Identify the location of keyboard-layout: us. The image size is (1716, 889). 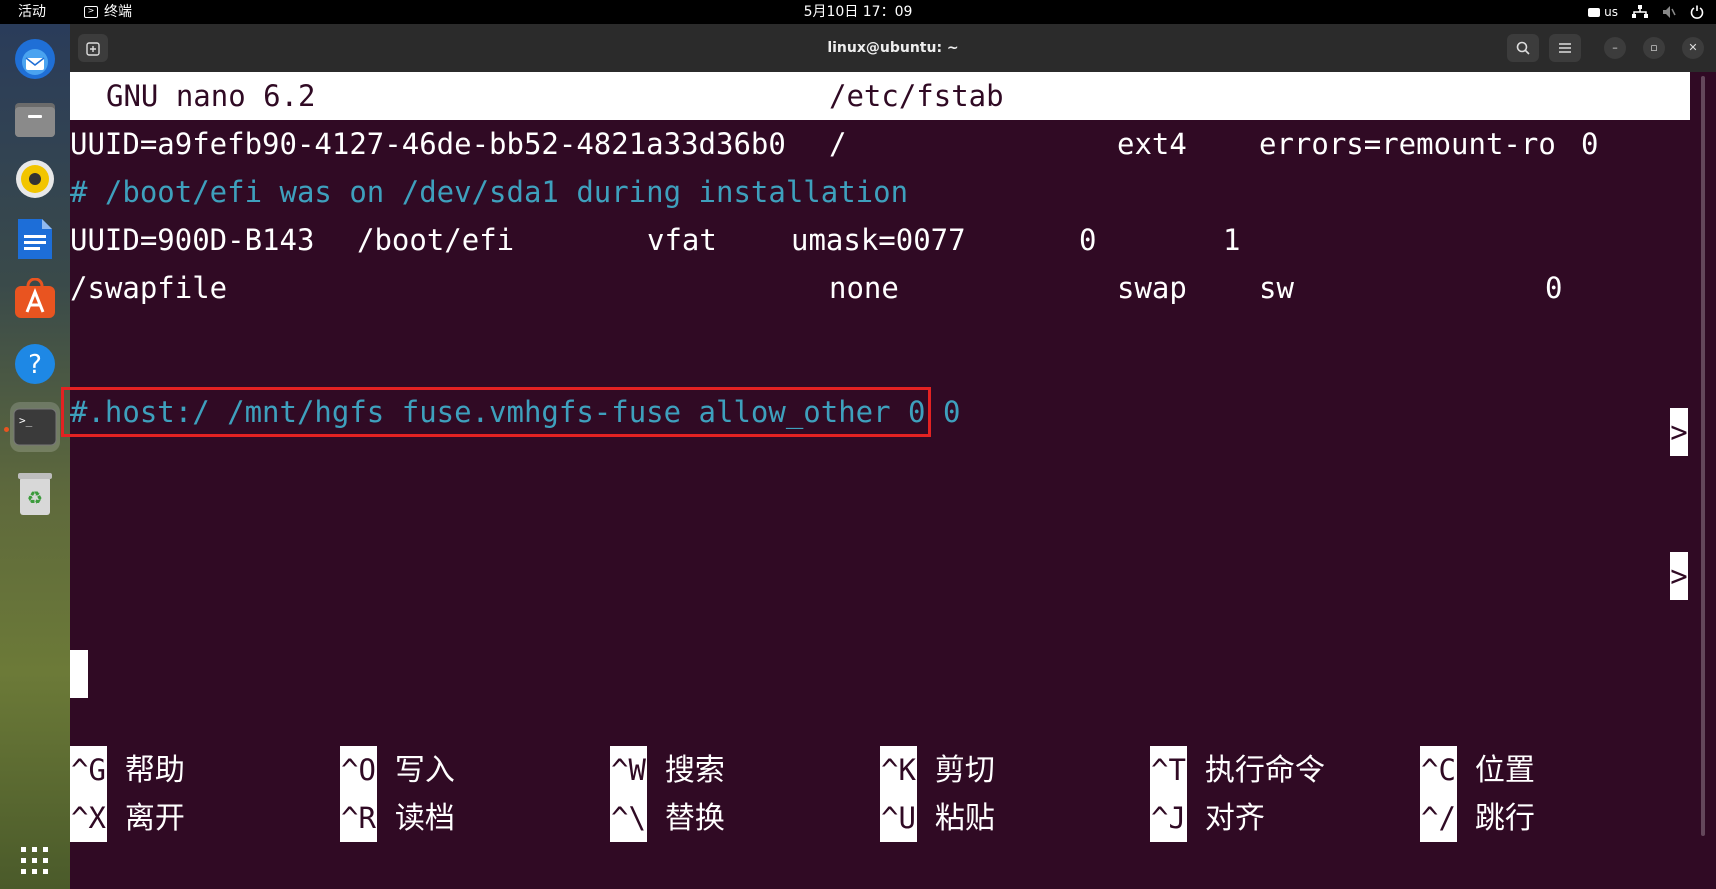
(1603, 12).